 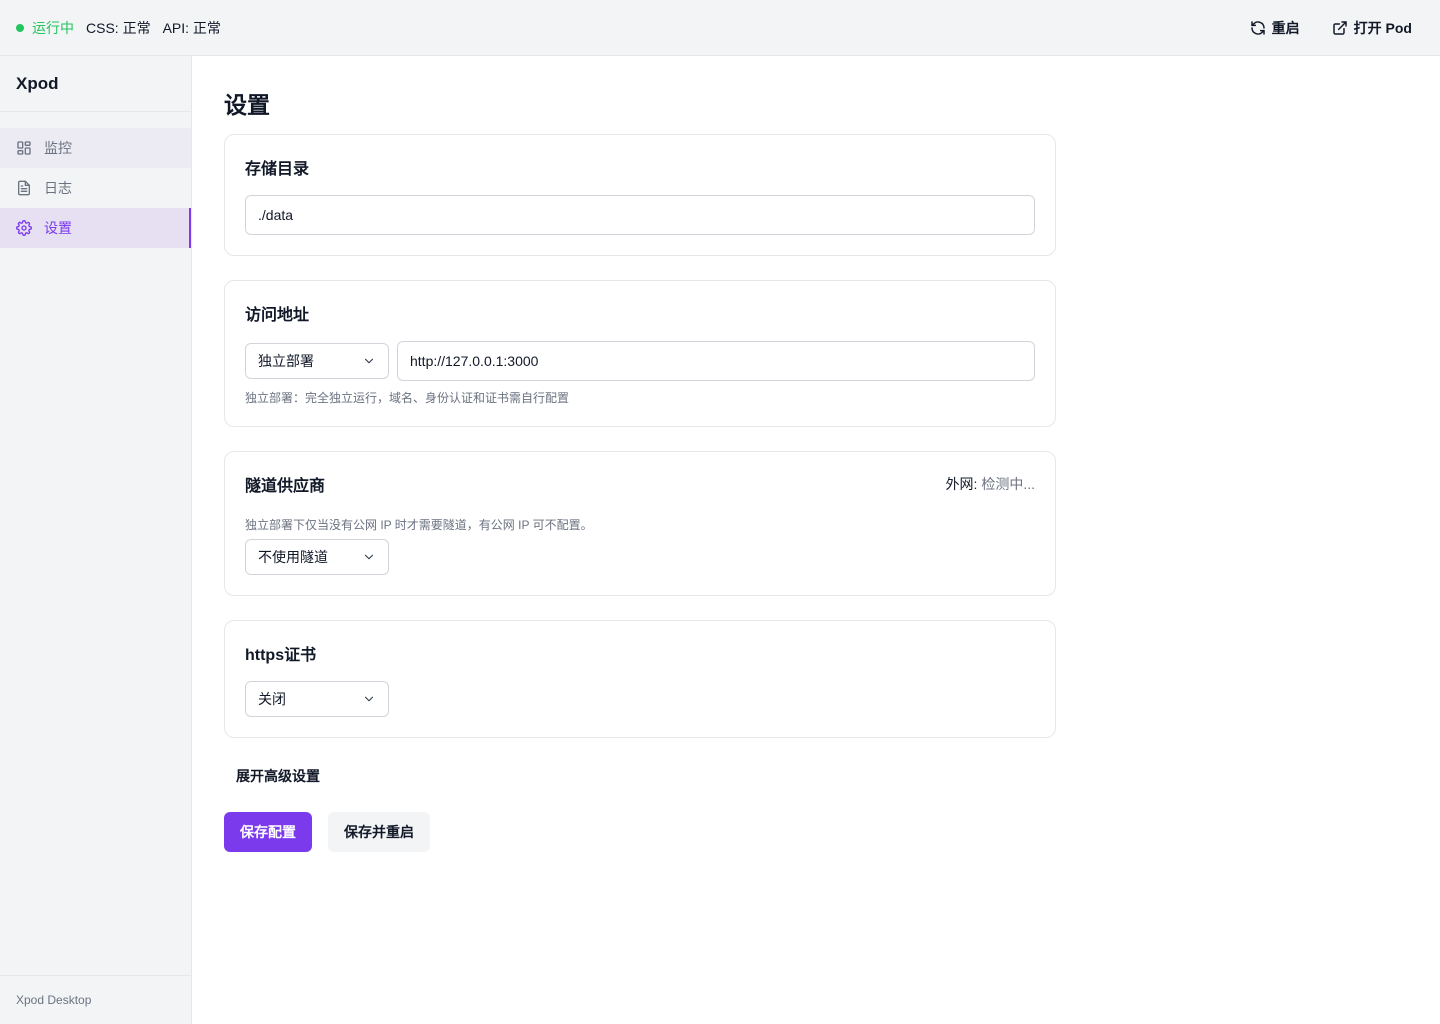 I want to click on top-bar: 运行中 CSS: 正常 API: 正常 重启 打开 Pod, so click(x=720, y=28).